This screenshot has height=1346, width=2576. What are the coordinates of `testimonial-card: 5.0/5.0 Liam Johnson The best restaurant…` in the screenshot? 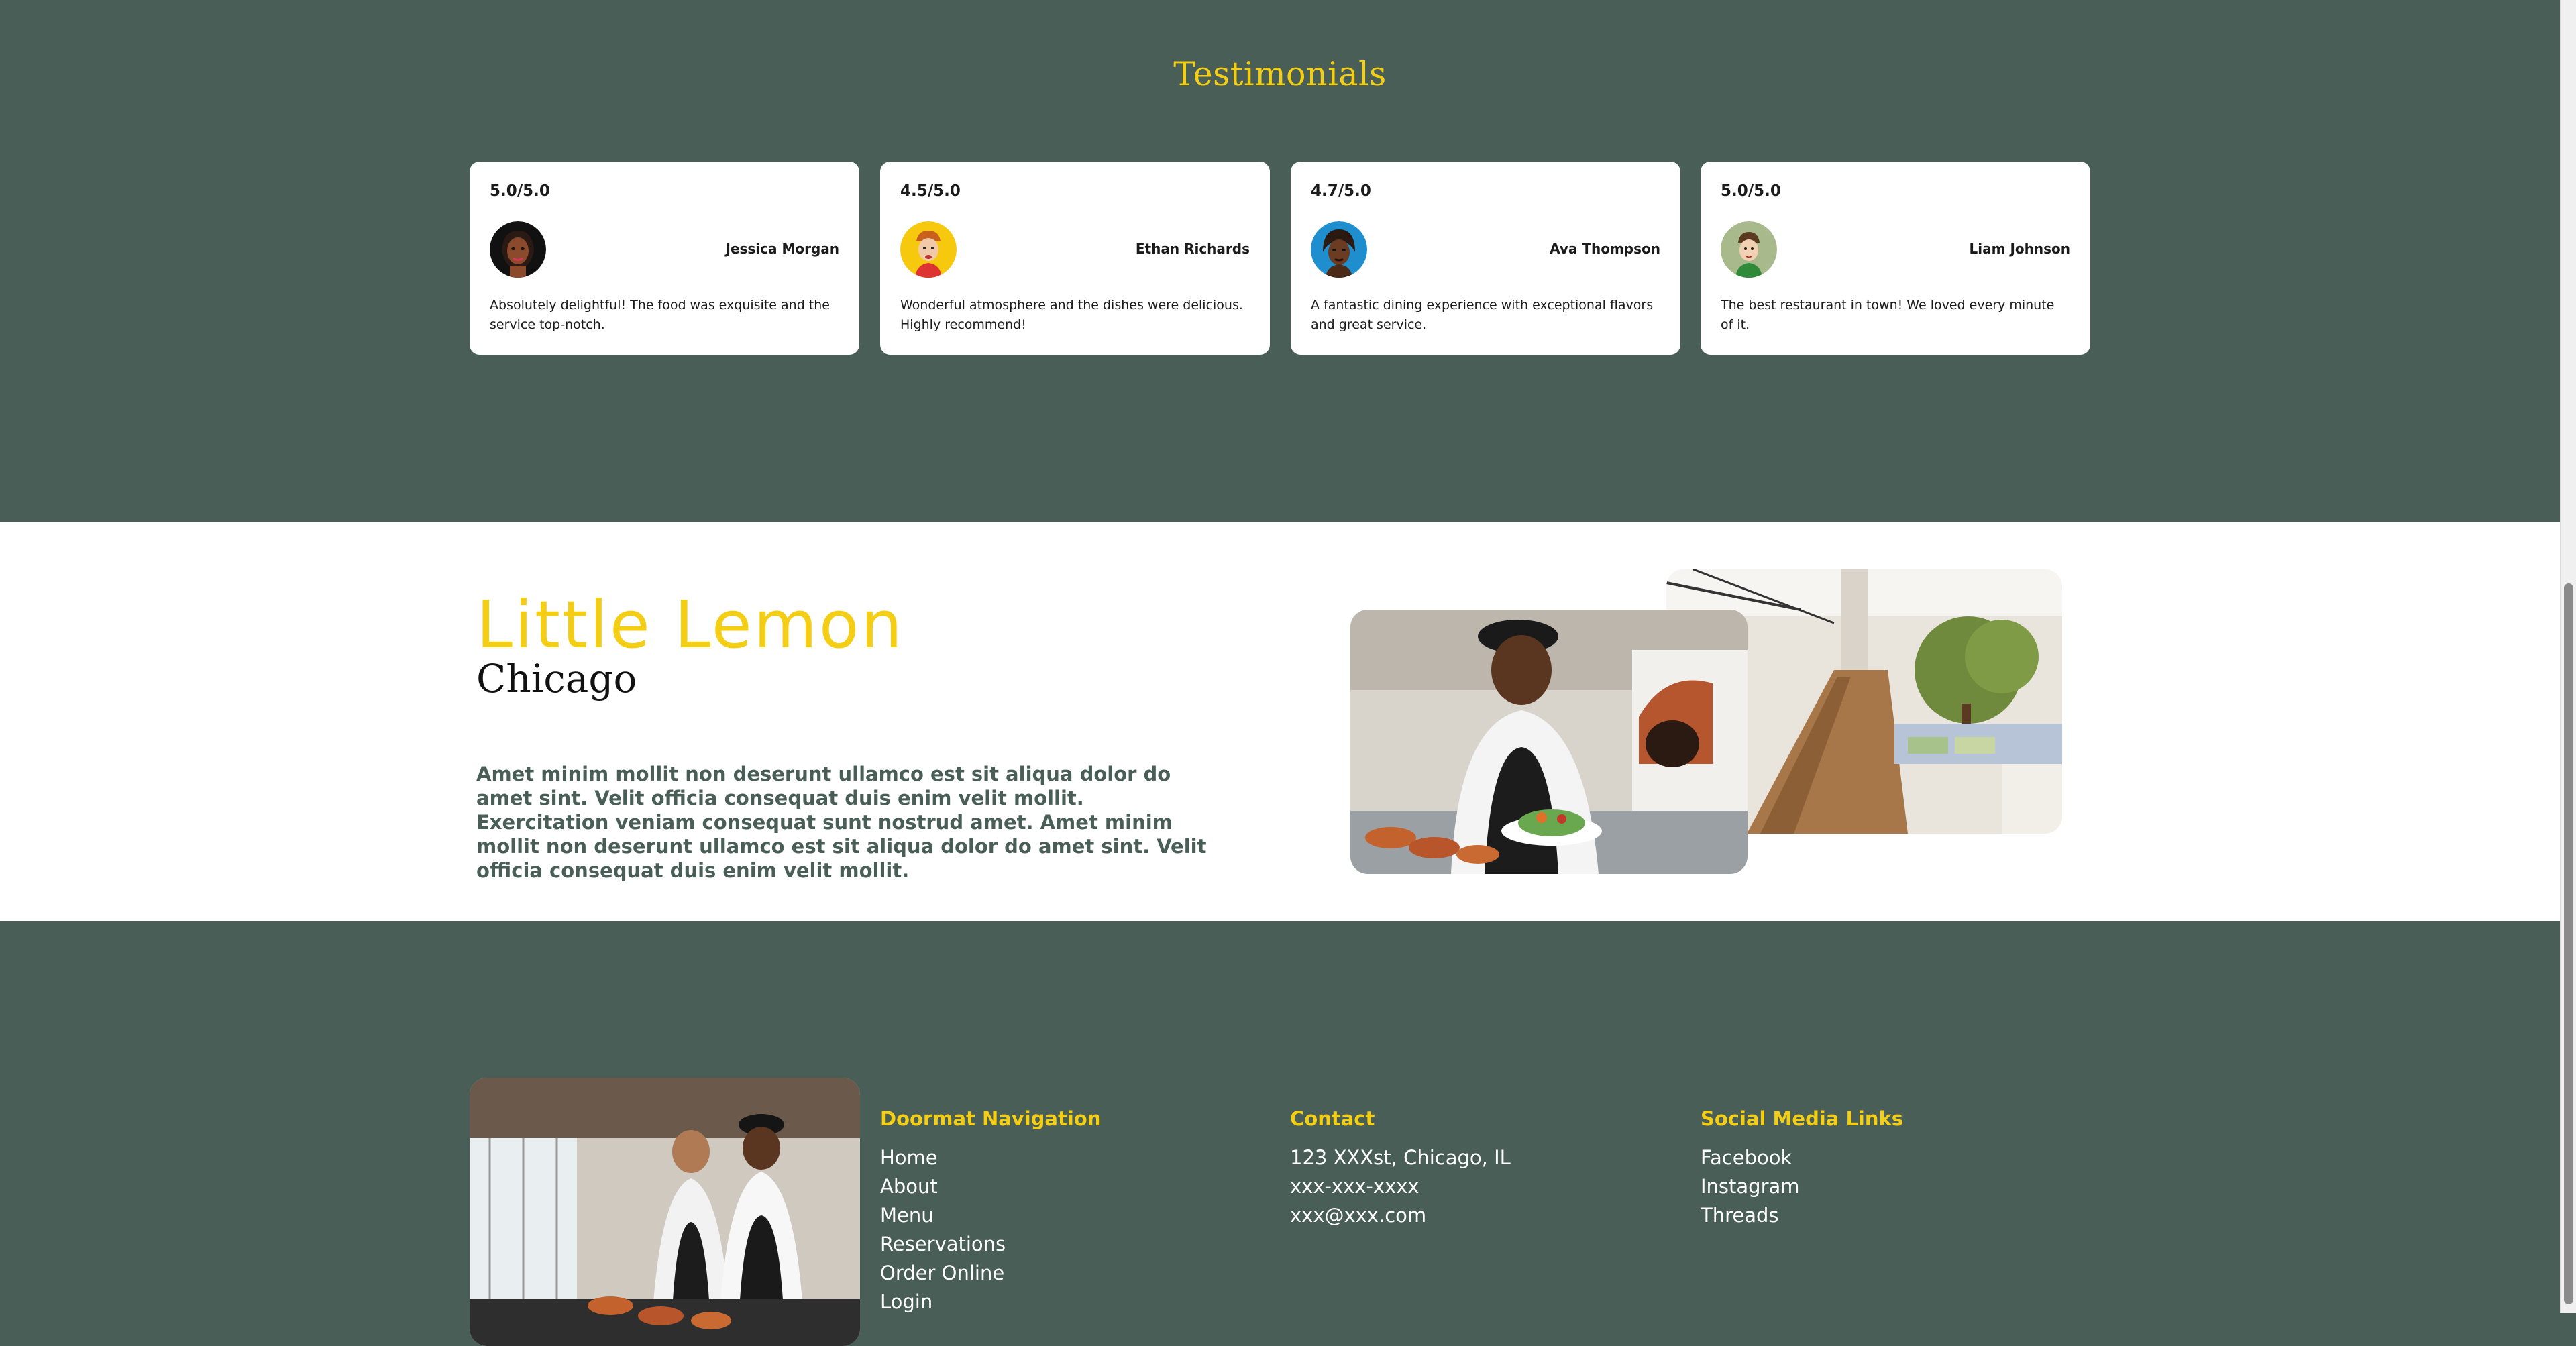 It's located at (1895, 258).